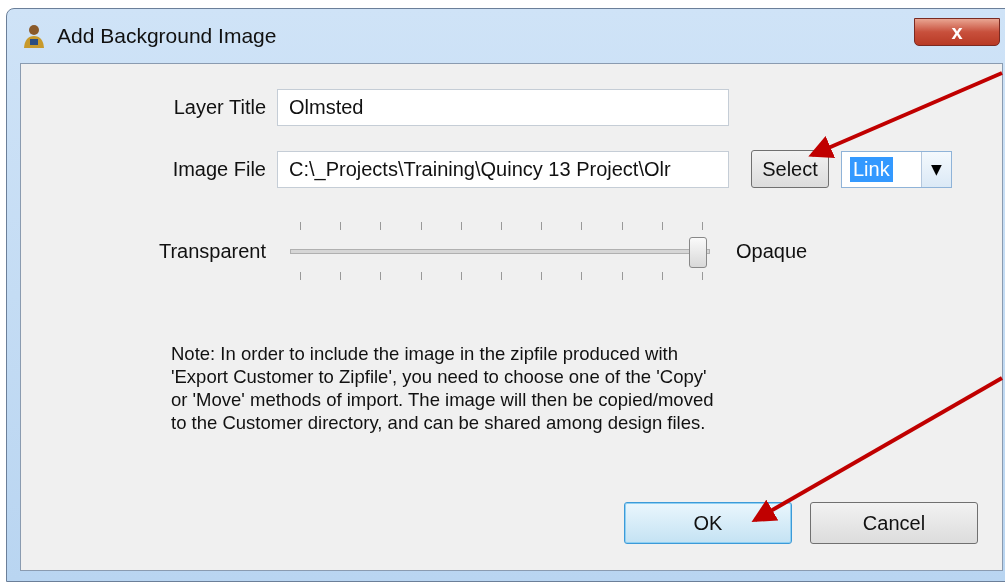  I want to click on dropdown-button: ▼, so click(936, 169).